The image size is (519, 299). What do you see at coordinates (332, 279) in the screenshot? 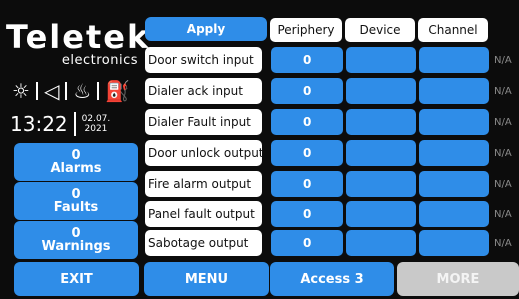
I see `access-button: Access 3` at bounding box center [332, 279].